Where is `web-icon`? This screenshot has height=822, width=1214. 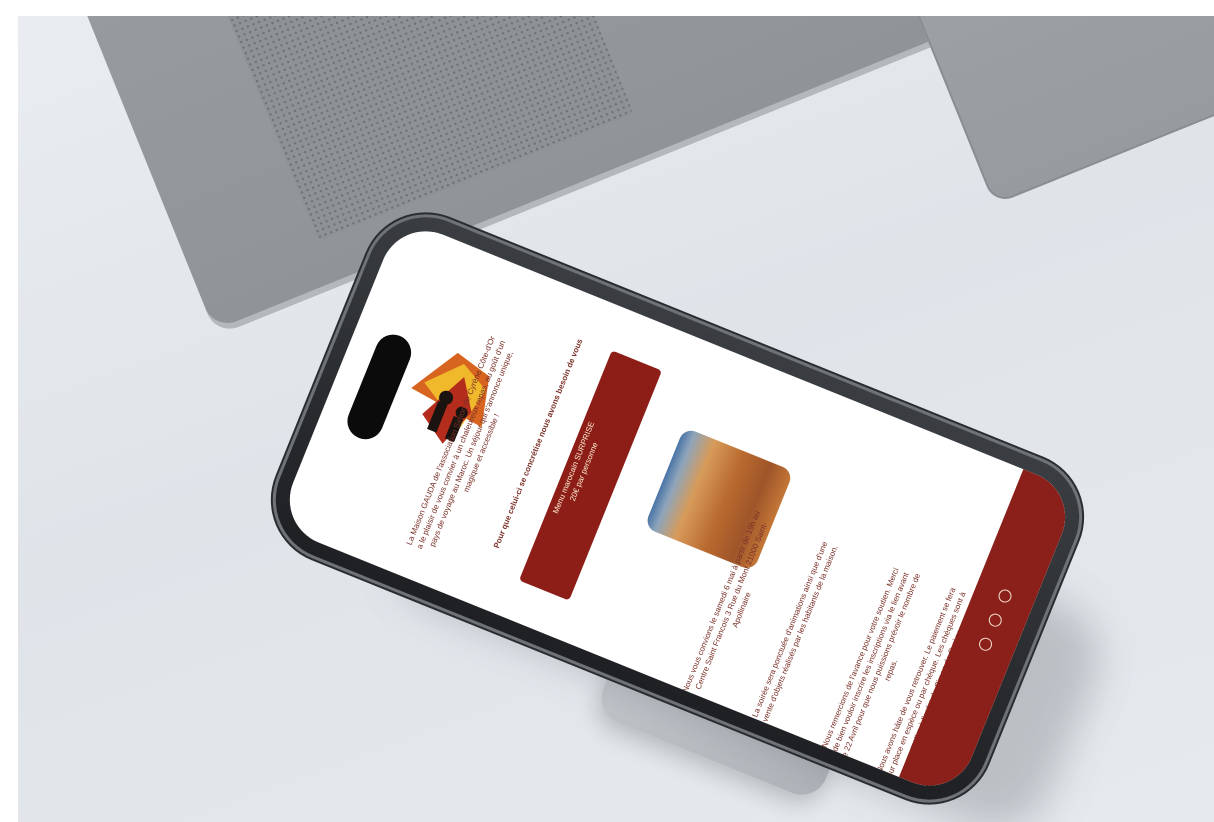 web-icon is located at coordinates (985, 644).